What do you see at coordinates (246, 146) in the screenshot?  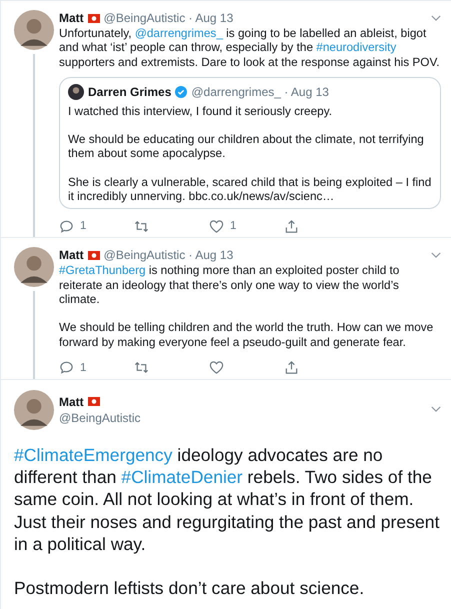 I see `quoted-text: We should be educating our children about the climate, not terrifying them about some apocalypse.` at bounding box center [246, 146].